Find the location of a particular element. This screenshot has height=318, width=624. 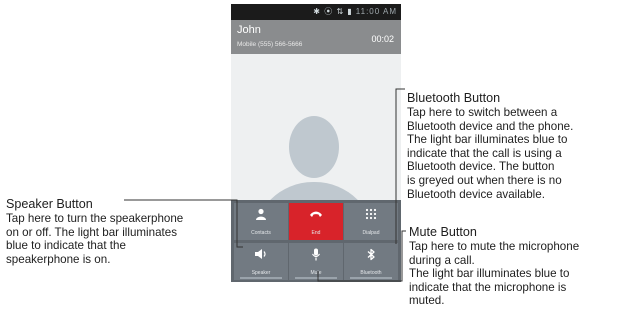

bluetooth-callout-title: Bluetooth Button is located at coordinates (454, 98).